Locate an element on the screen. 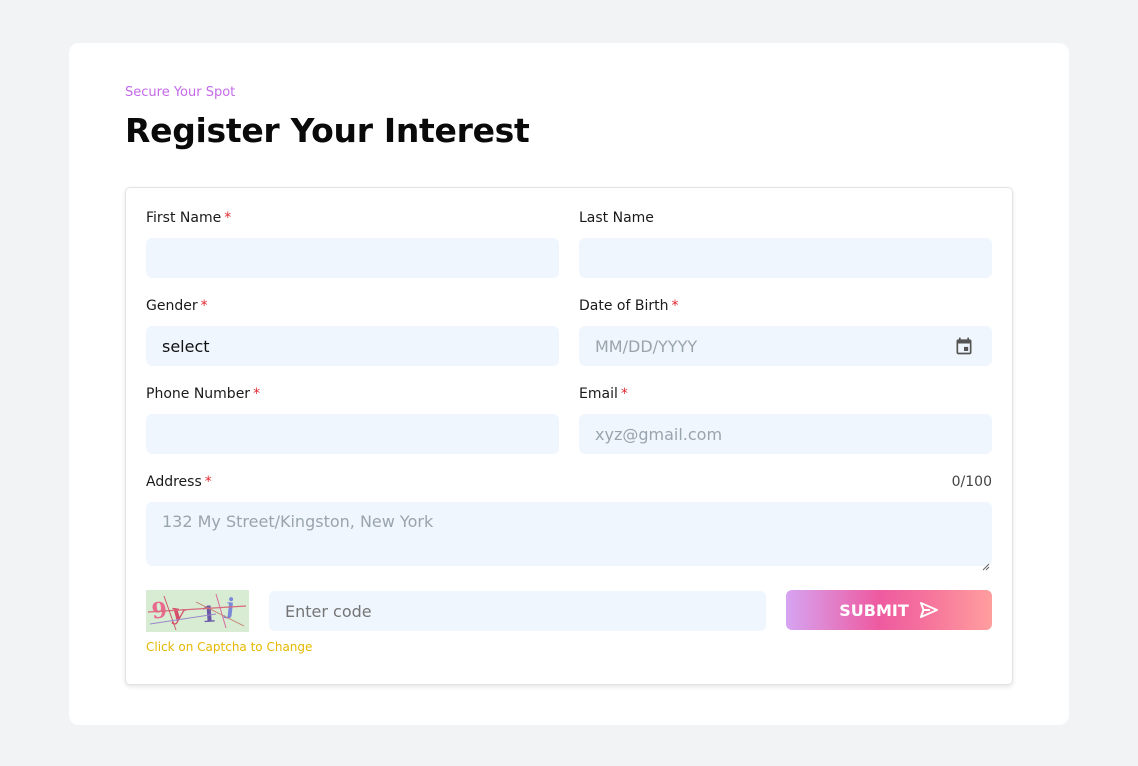 The image size is (1138, 766). email-input is located at coordinates (785, 434).